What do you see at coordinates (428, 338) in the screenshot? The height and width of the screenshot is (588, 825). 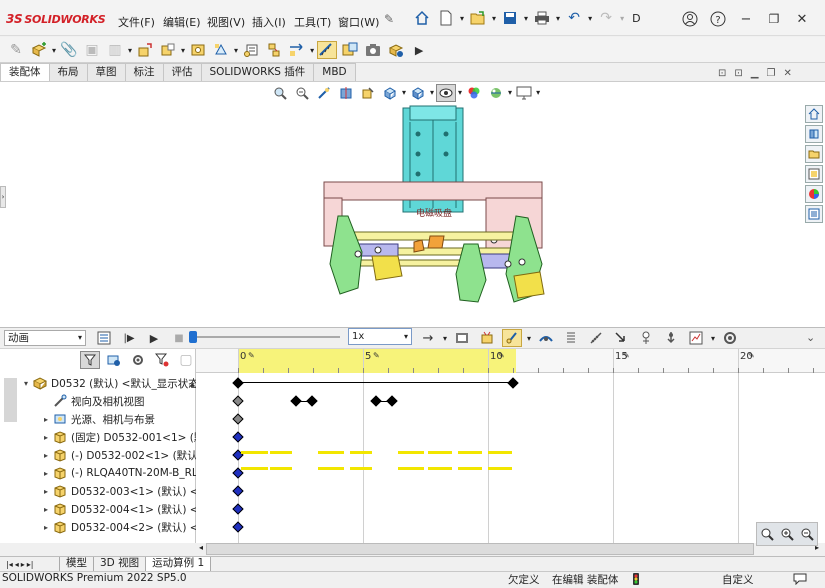 I see `playback-mode-arrow-icon: →` at bounding box center [428, 338].